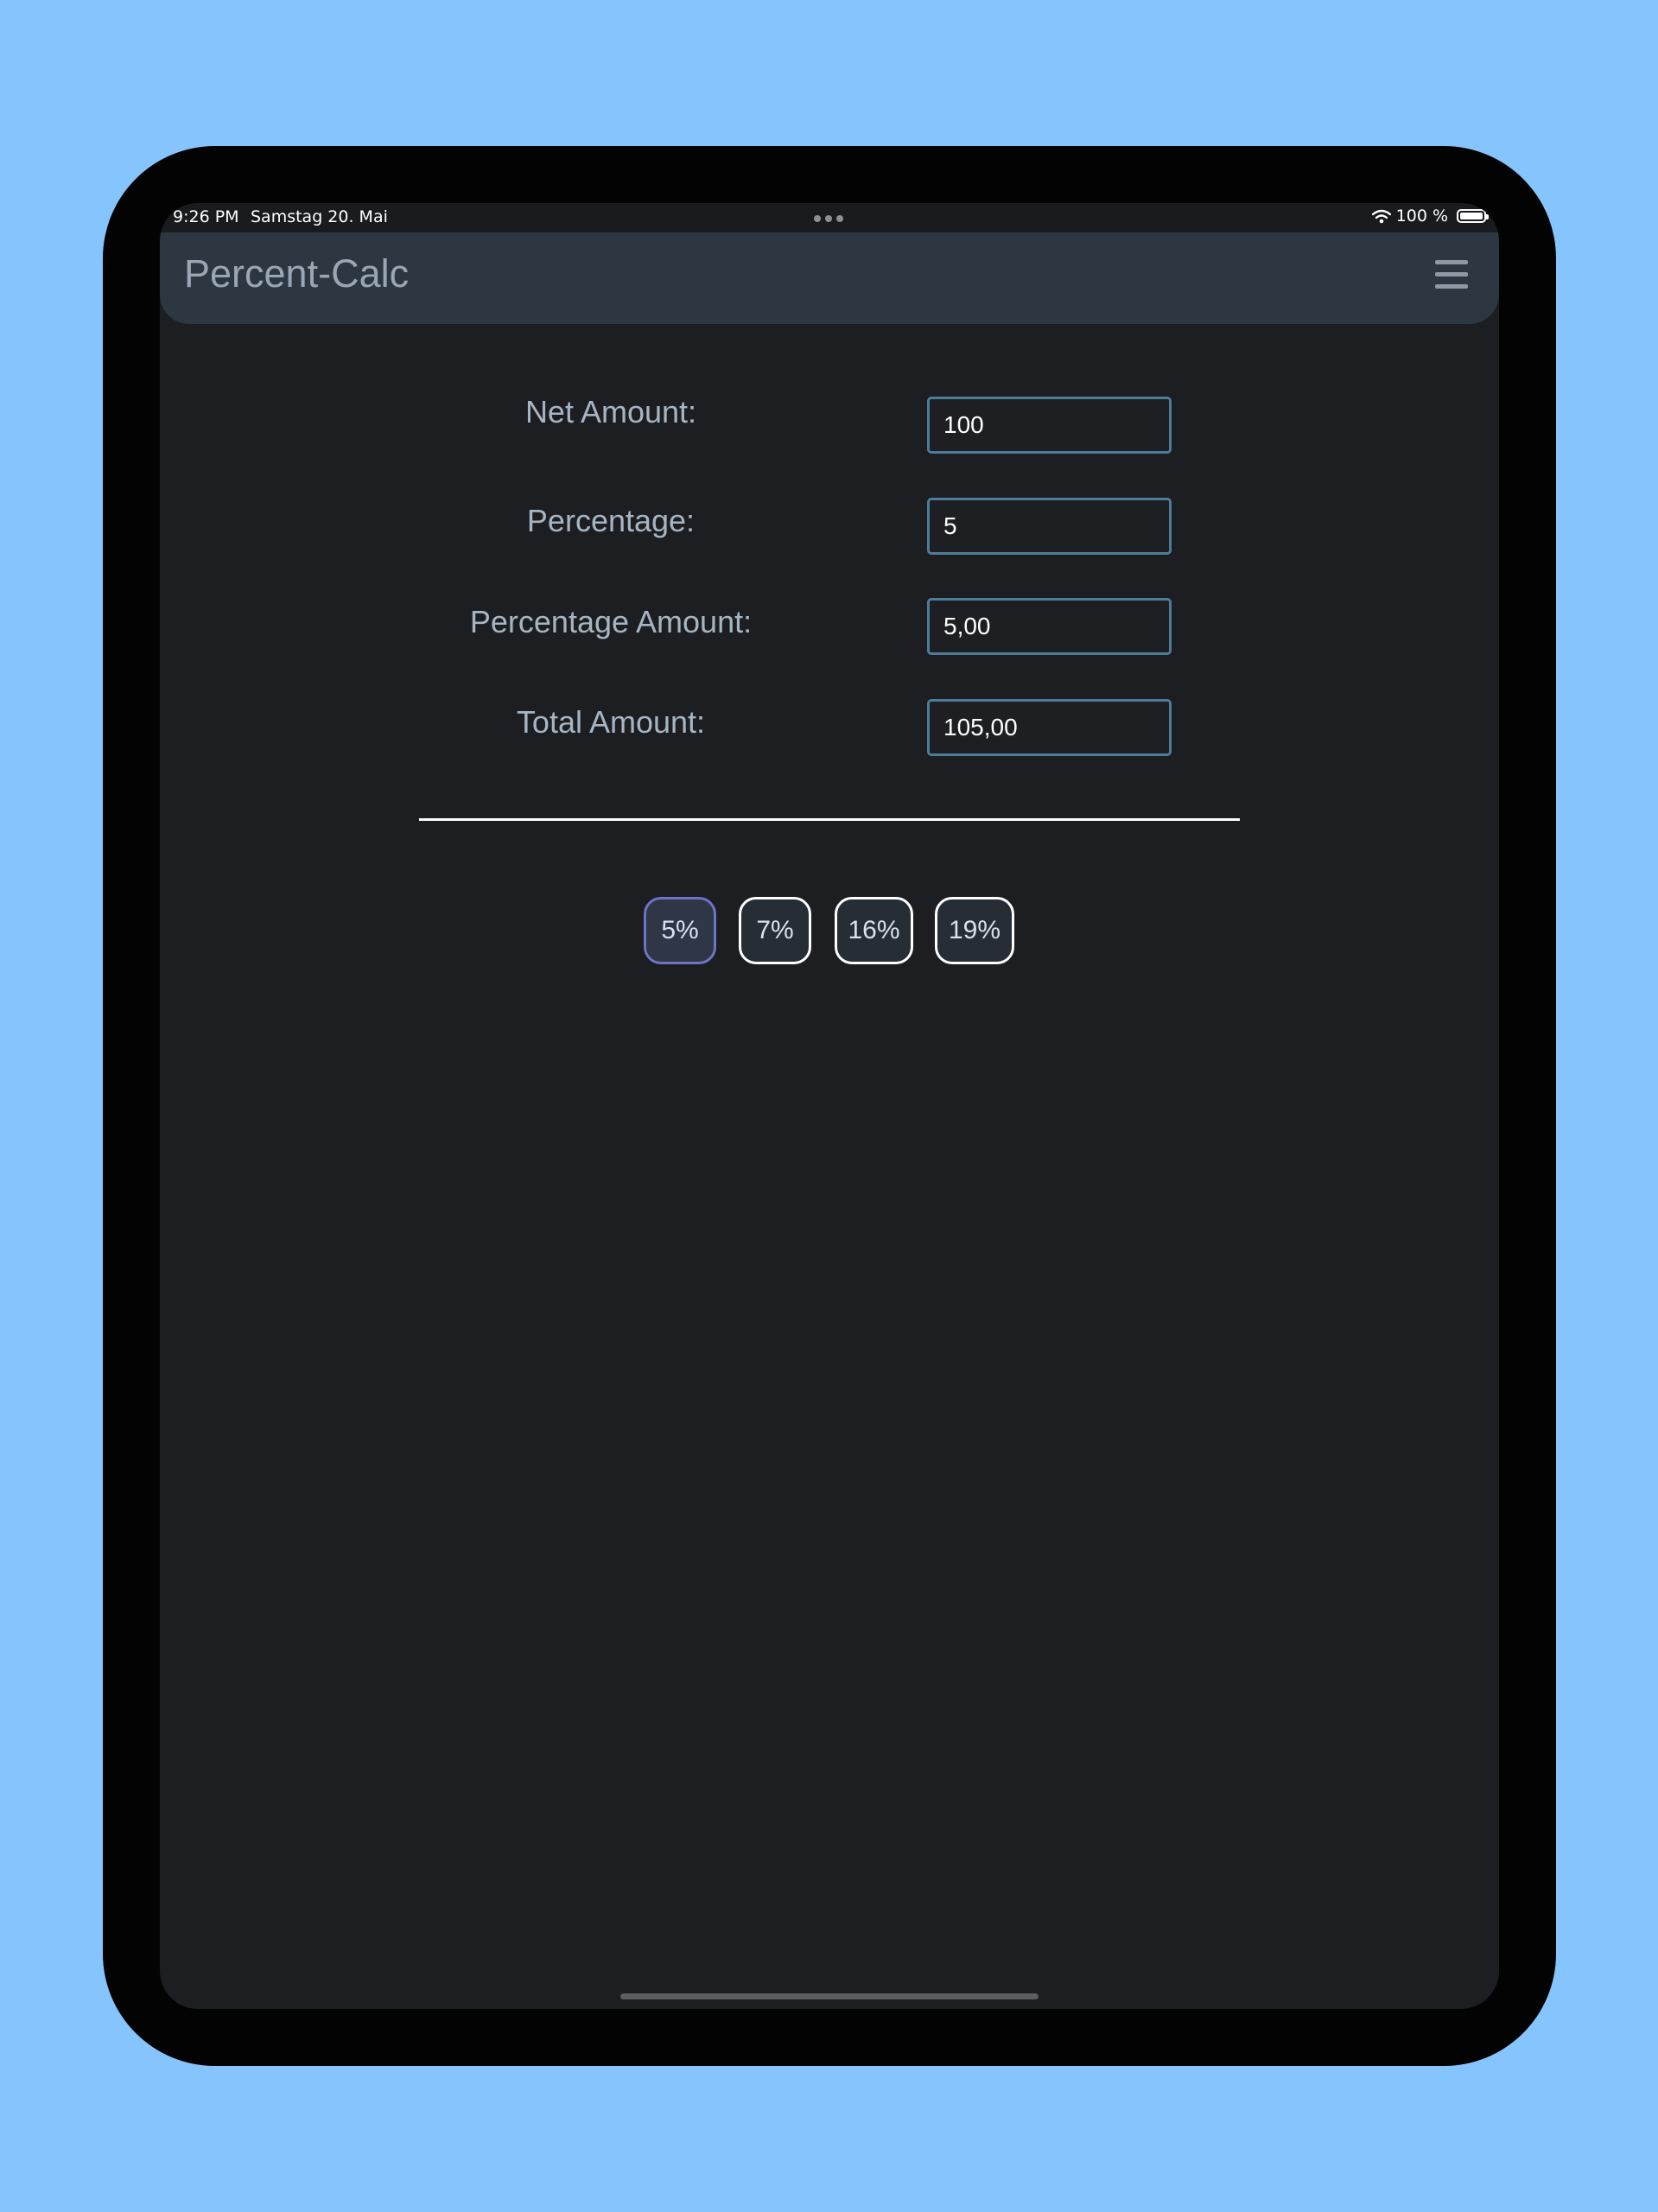  What do you see at coordinates (829, 278) in the screenshot?
I see `navigation-bar: Percent-Calc` at bounding box center [829, 278].